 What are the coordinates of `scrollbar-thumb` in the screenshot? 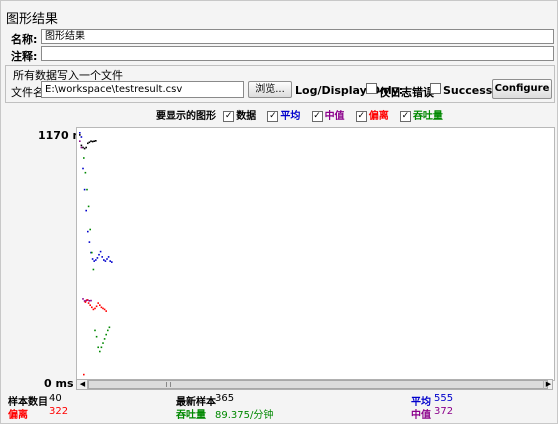 It's located at (318, 384).